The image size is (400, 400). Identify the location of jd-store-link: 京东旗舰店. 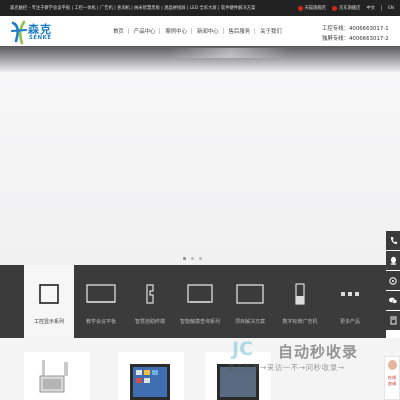
(346, 8).